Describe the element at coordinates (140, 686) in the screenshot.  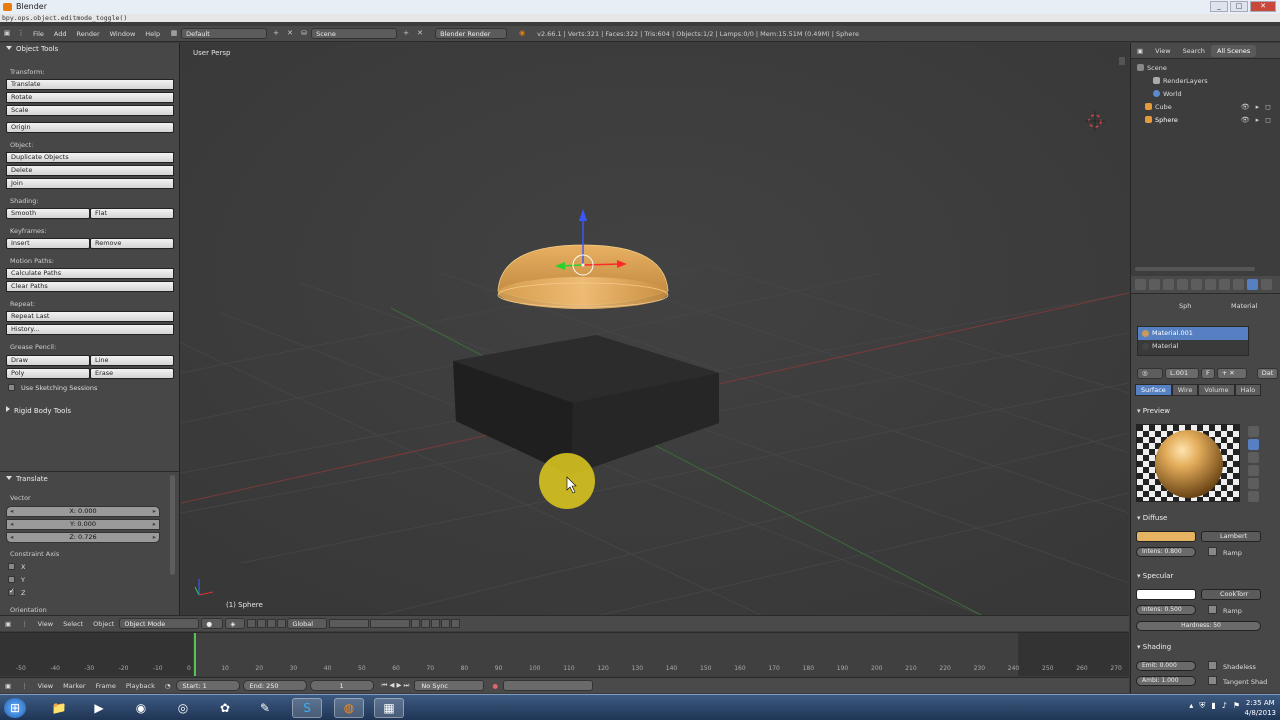
I see `menu-playback: Playback` at that location.